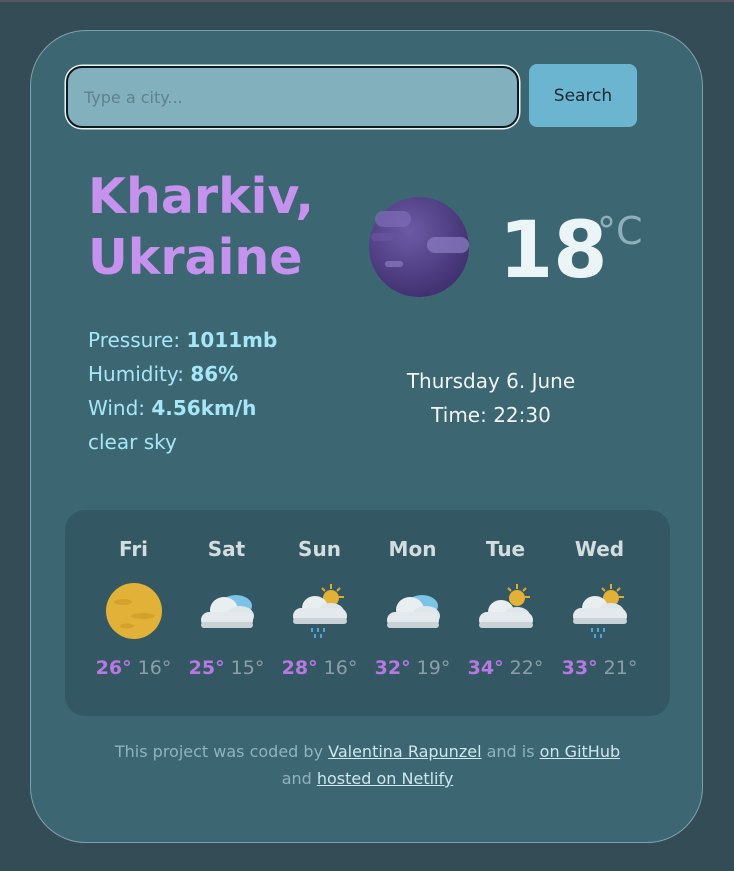 The image size is (734, 871). What do you see at coordinates (139, 374) in the screenshot?
I see `humidity-label: Humidity:` at bounding box center [139, 374].